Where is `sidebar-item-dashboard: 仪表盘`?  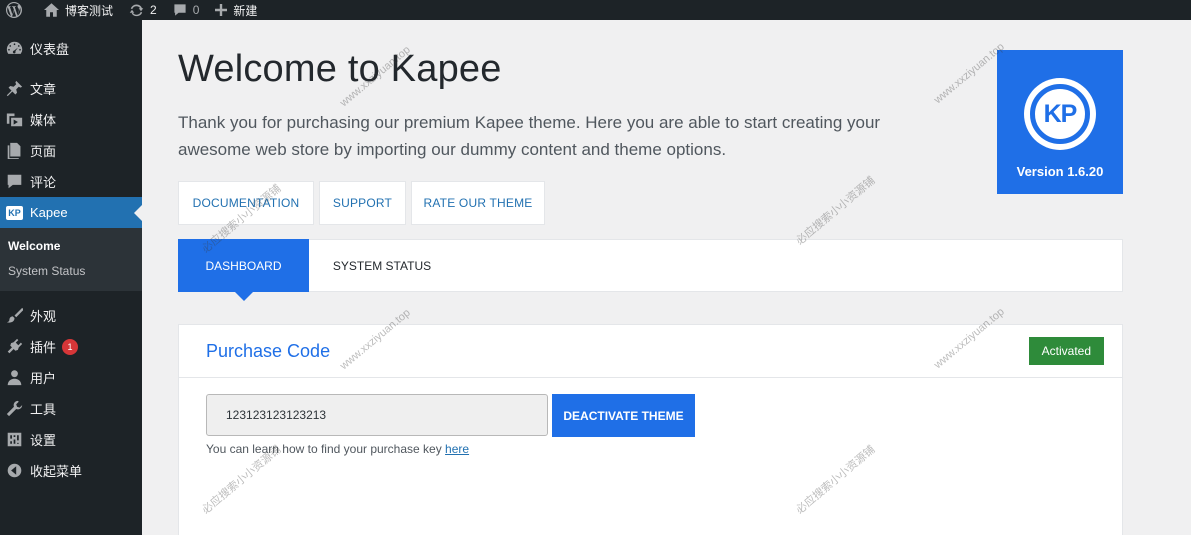 sidebar-item-dashboard: 仪表盘 is located at coordinates (71, 48).